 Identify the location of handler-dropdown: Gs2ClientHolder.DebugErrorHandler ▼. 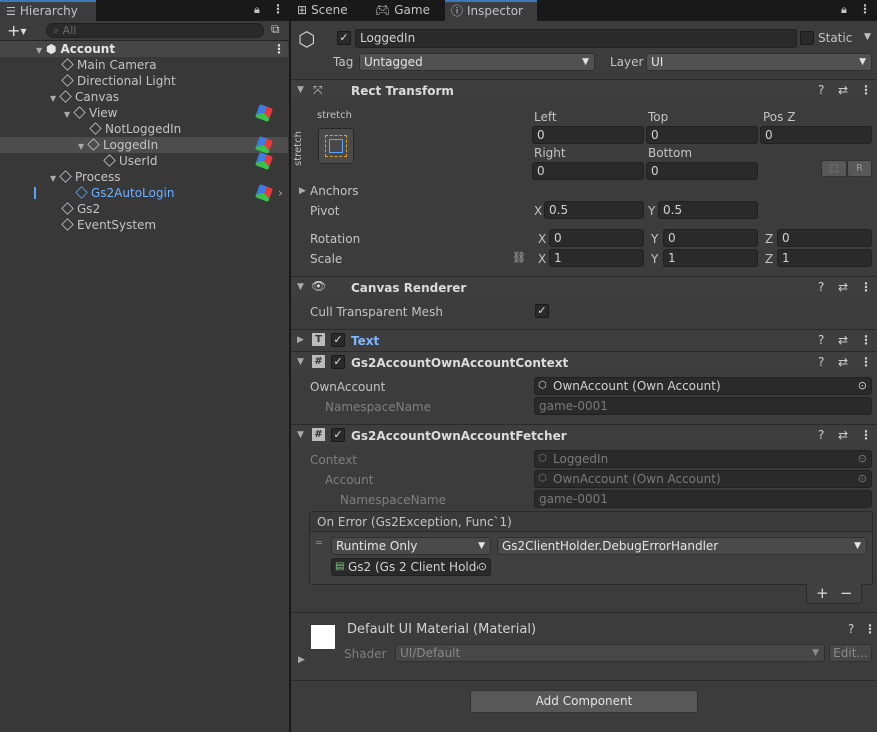
(682, 546).